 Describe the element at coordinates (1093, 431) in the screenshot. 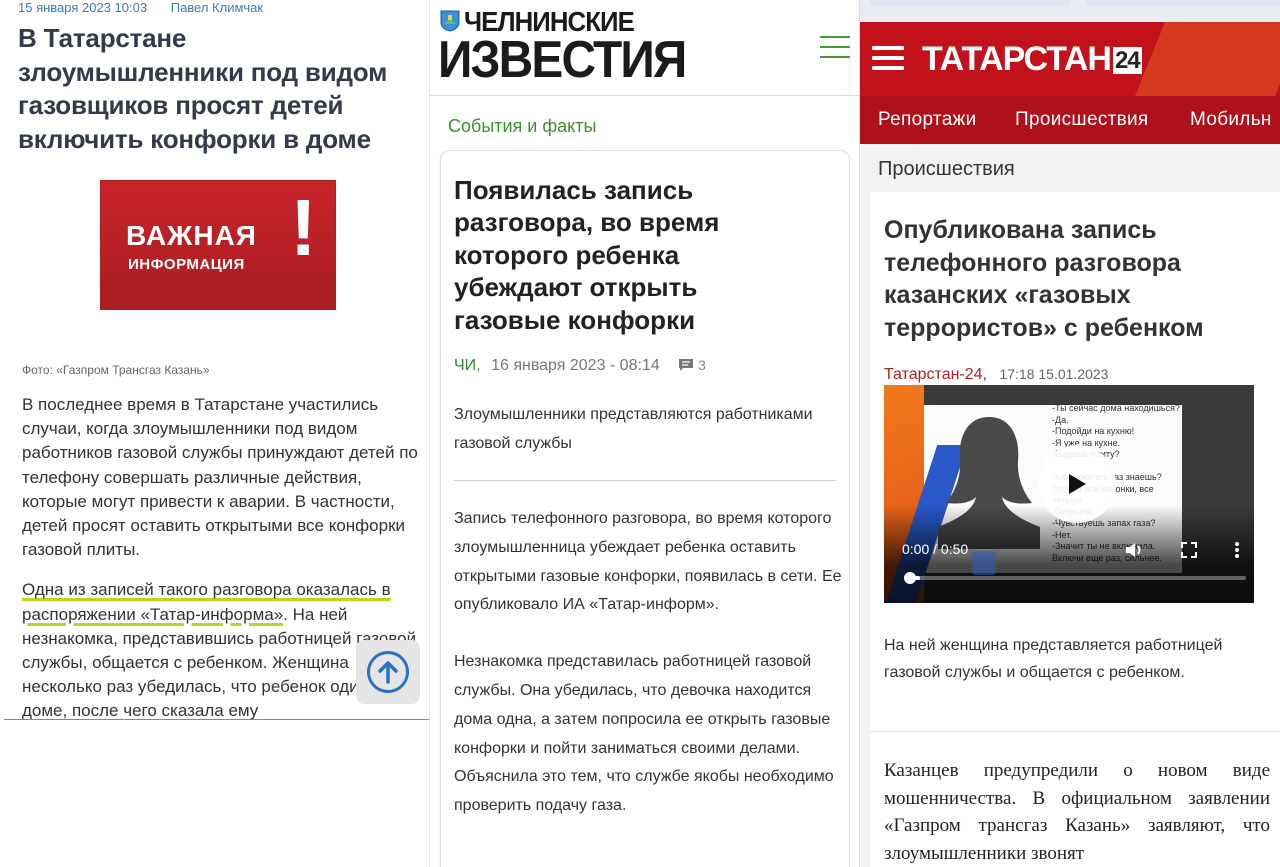

I see `transcript-line: -Подойди на кухню!` at that location.